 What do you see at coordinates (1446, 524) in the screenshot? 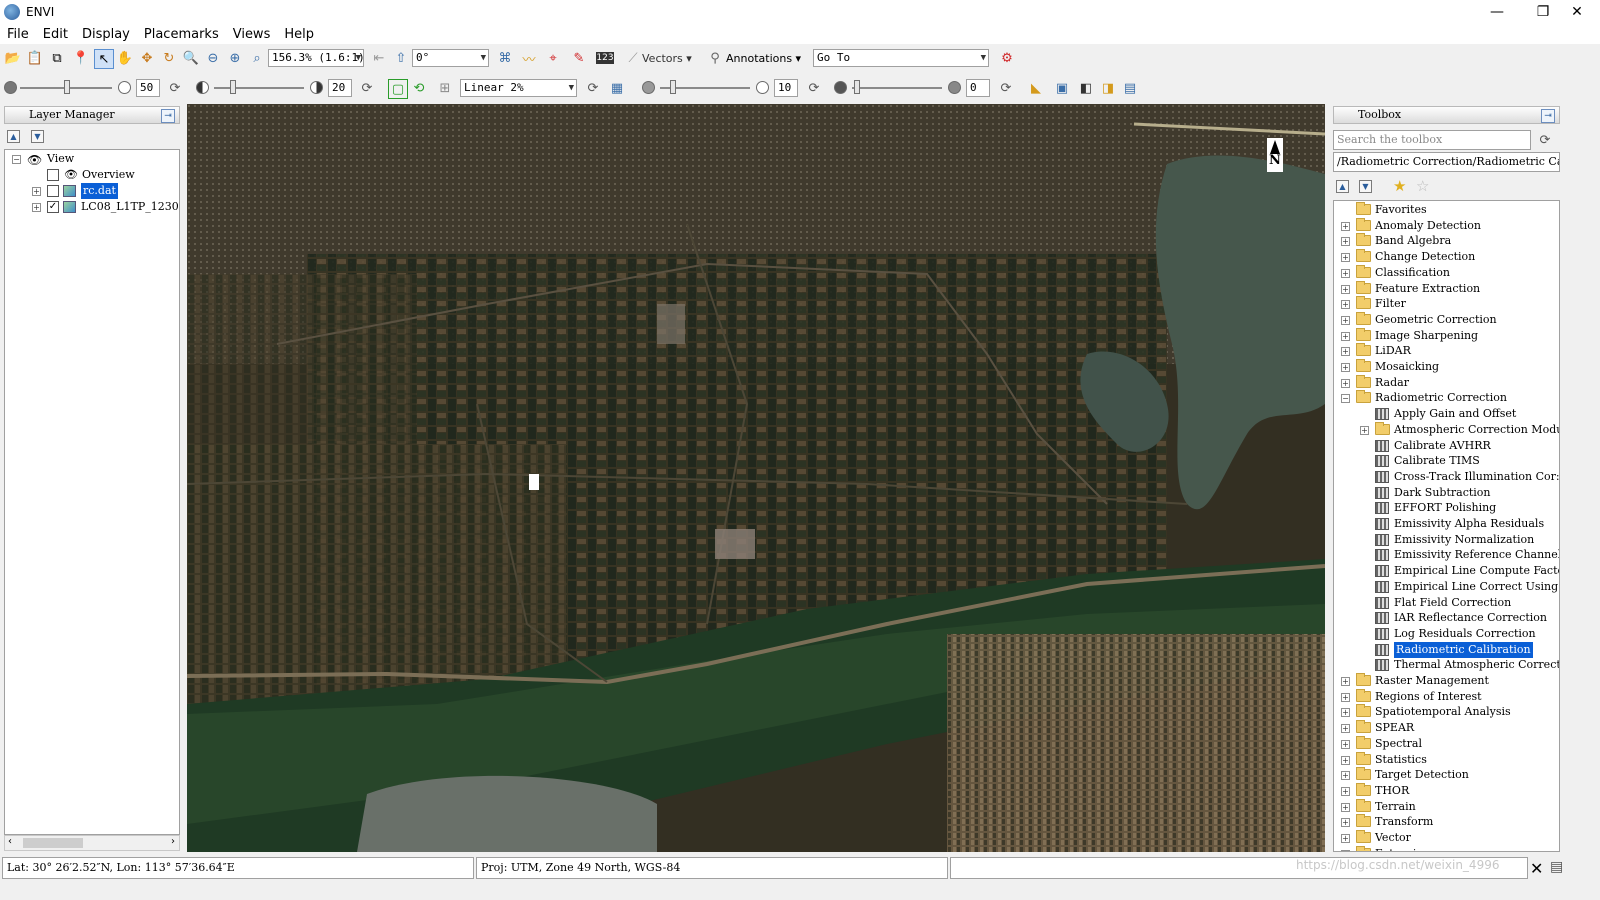
I see `toolbox-item-emissivity-alpha-residuals: Emissivity Alpha Residuals` at bounding box center [1446, 524].